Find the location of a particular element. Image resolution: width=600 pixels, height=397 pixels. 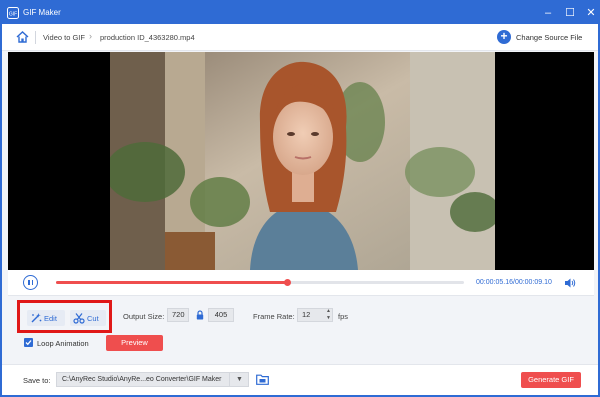

output-size-label: Output Size: is located at coordinates (144, 316).